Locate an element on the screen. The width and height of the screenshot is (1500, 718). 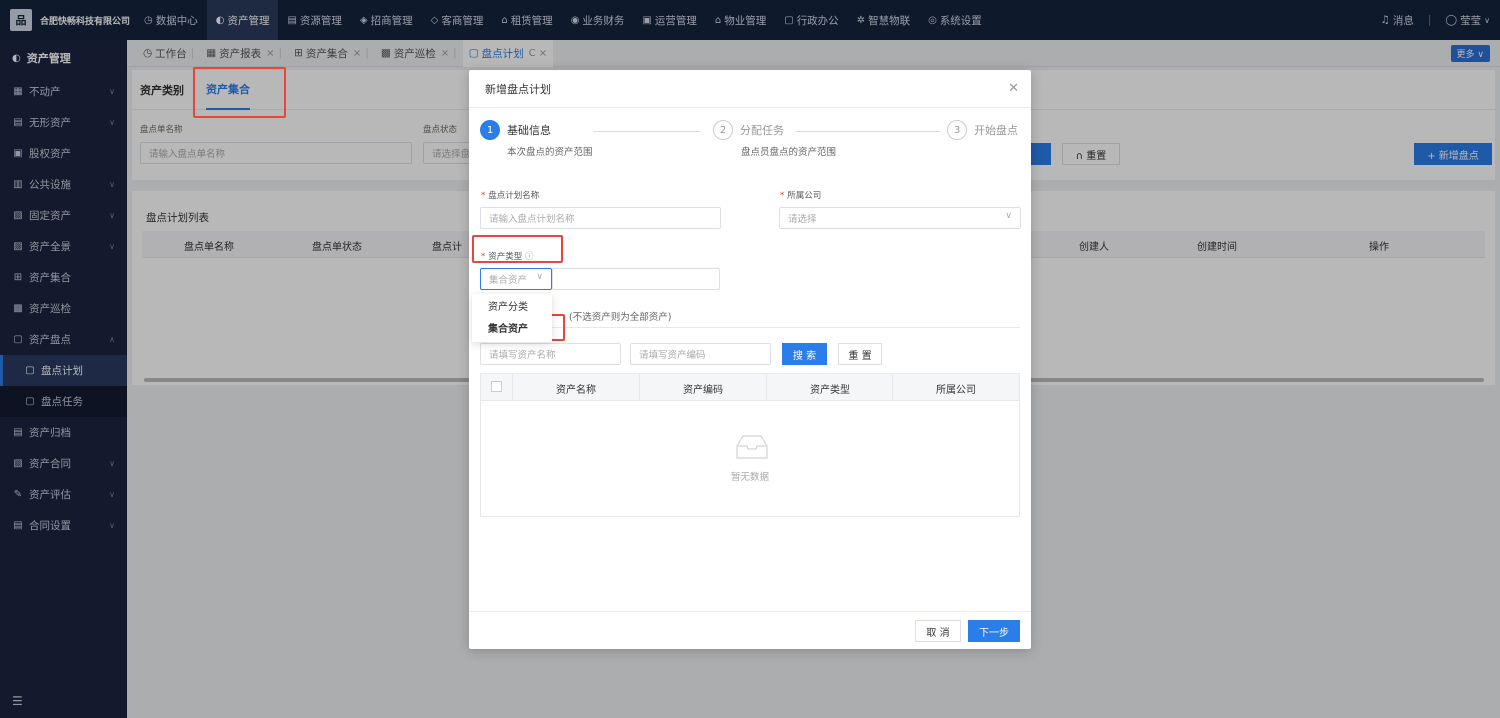
option-asset-category: 资产分类 is located at coordinates (512, 305).